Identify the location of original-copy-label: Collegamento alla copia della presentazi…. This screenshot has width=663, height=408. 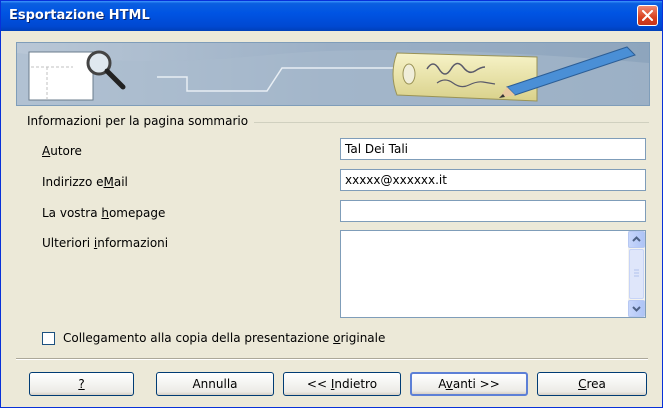
(224, 338).